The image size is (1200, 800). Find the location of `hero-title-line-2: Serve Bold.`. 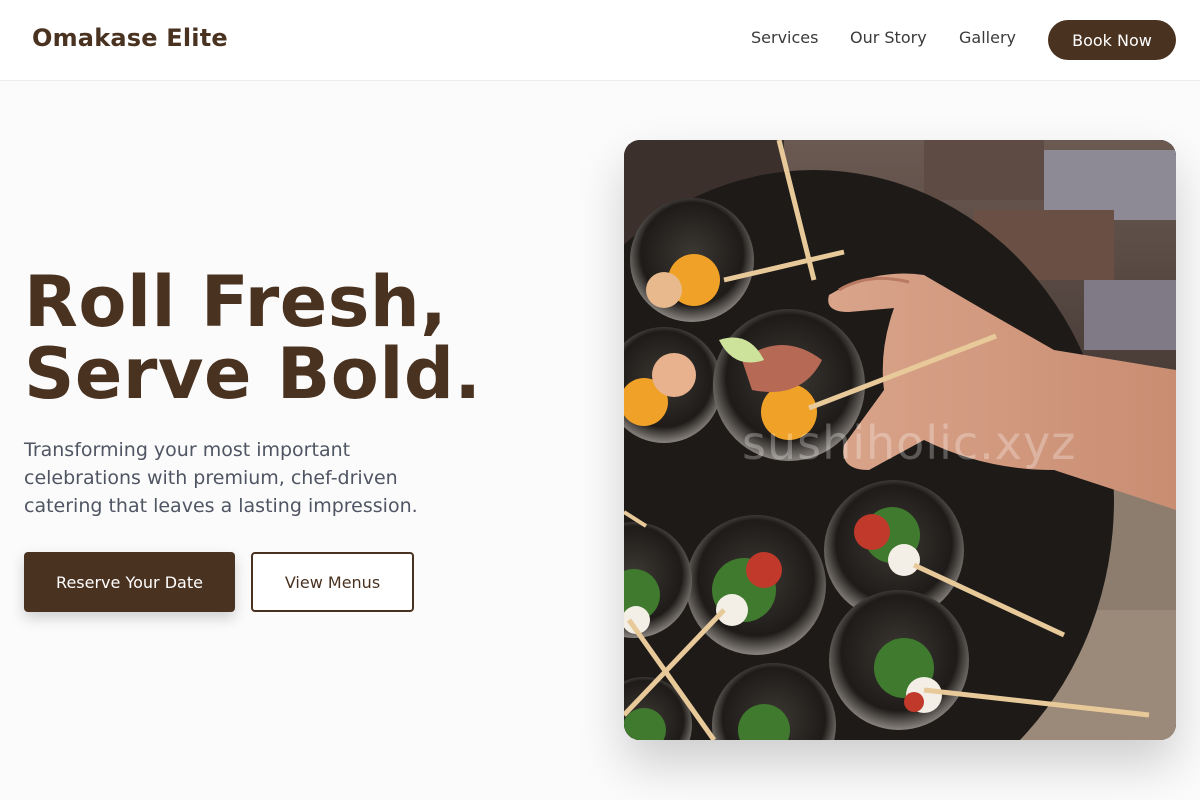

hero-title-line-2: Serve Bold. is located at coordinates (253, 374).